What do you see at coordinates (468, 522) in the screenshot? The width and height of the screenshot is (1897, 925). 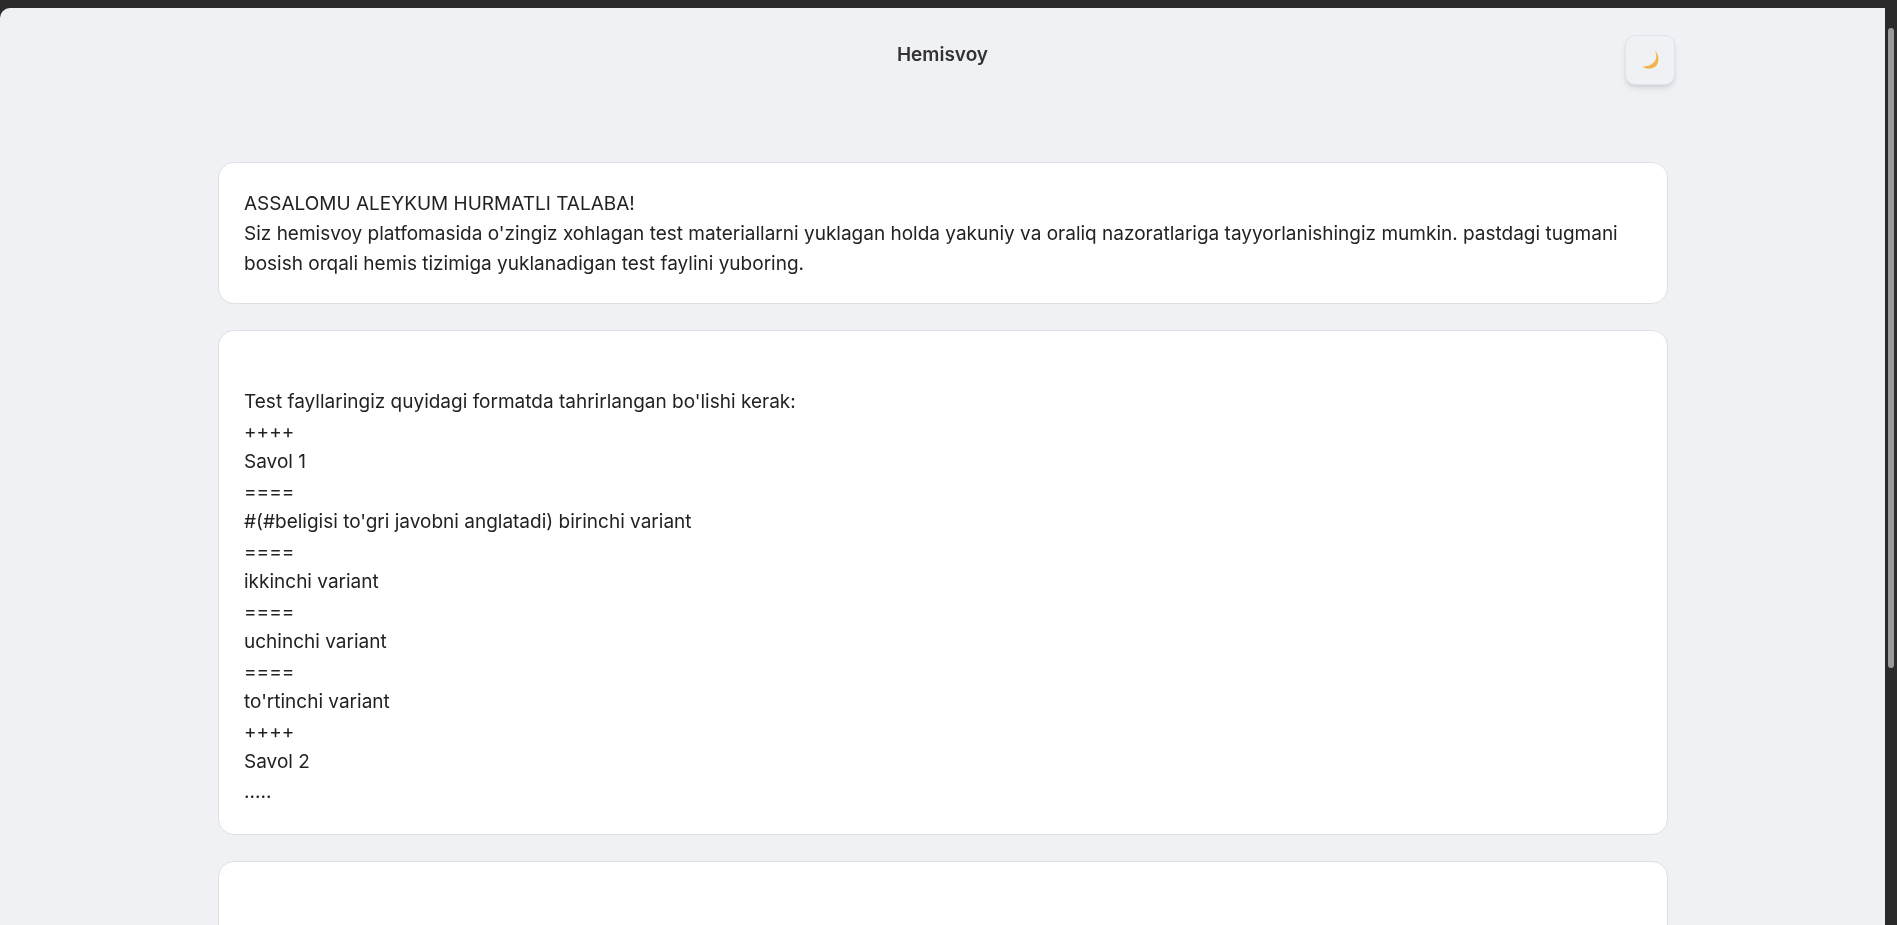 I see `format-line: #(#beligisi to'gri javobni anglatadi) birinchi variant` at bounding box center [468, 522].